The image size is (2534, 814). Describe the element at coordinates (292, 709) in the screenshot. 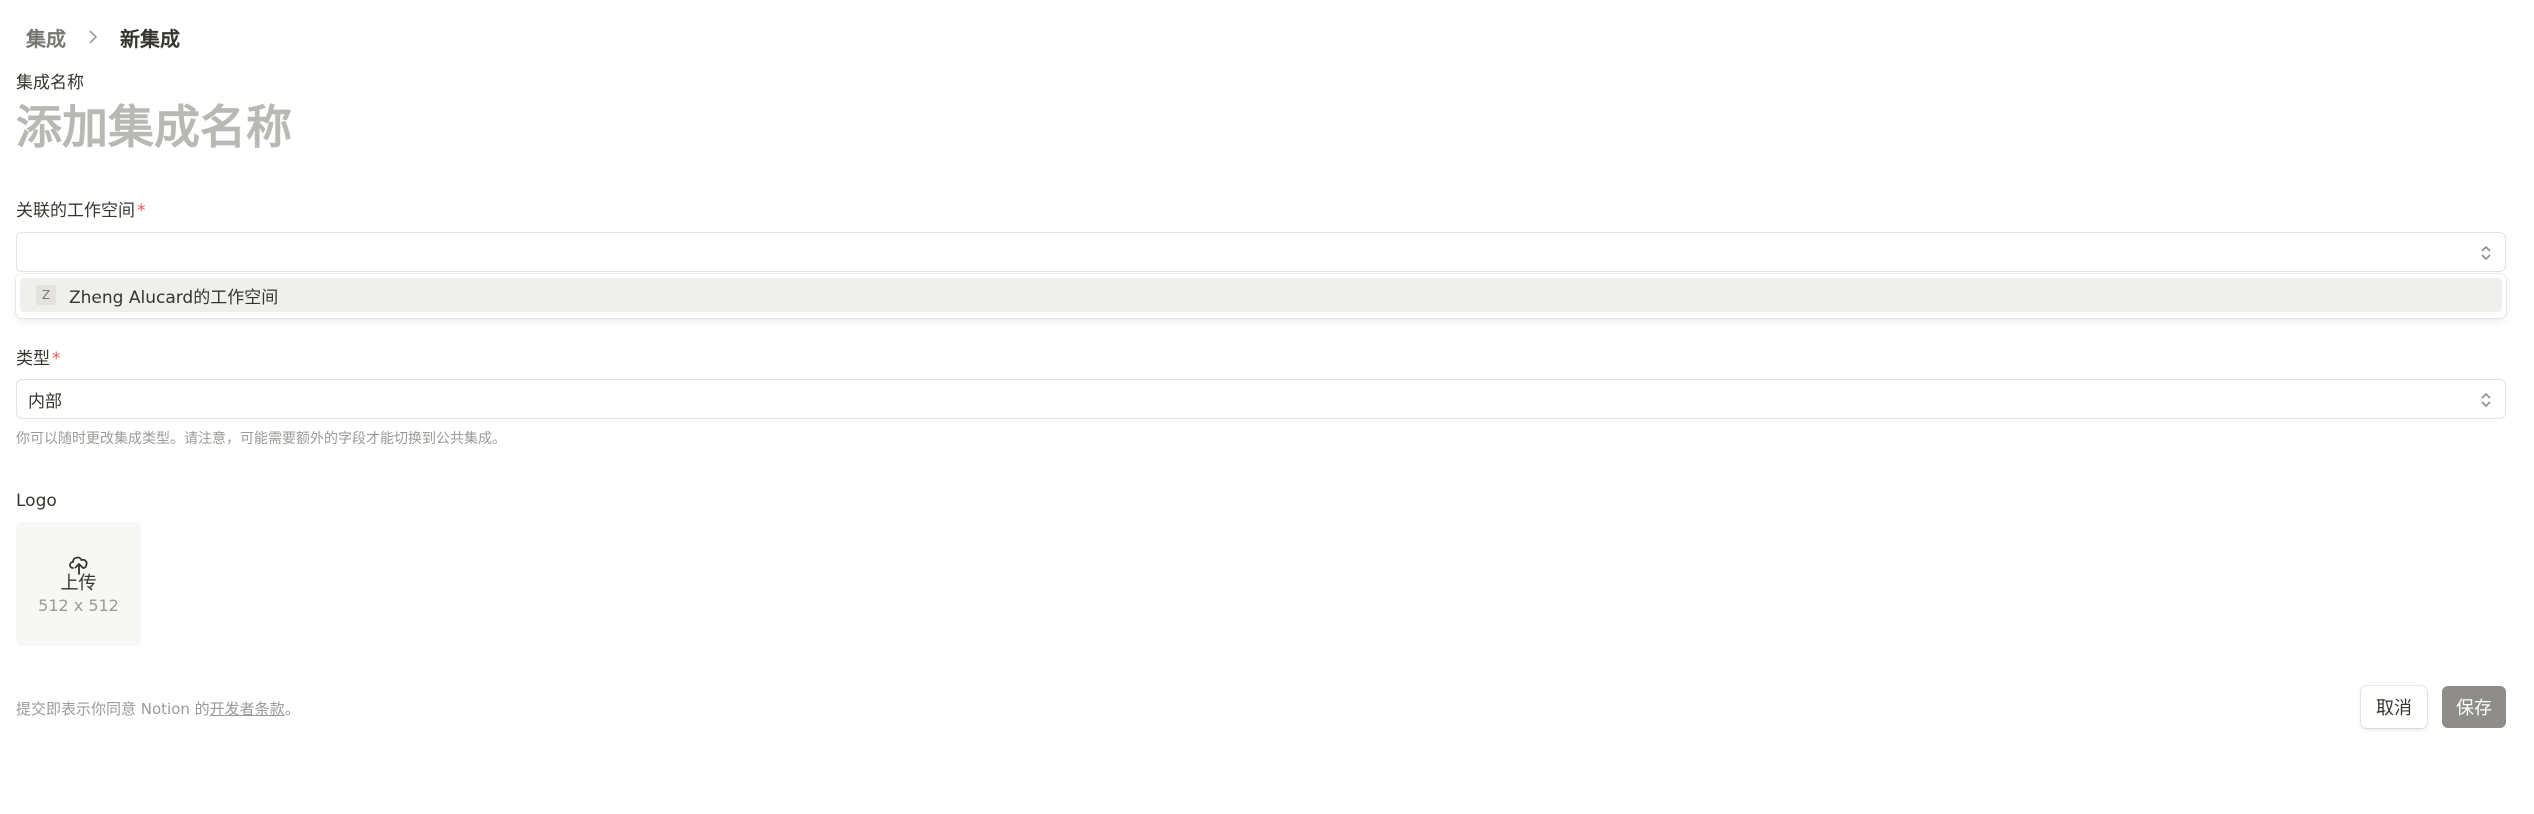

I see `terms-suffix: 。` at that location.